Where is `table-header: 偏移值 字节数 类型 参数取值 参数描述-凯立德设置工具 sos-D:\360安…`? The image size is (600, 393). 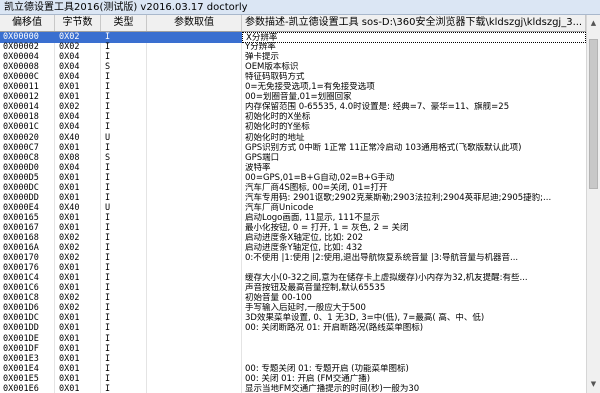 table-header: 偏移值 字节数 类型 参数取值 参数描述-凯立德设置工具 sos-D:\360安… is located at coordinates (300, 23).